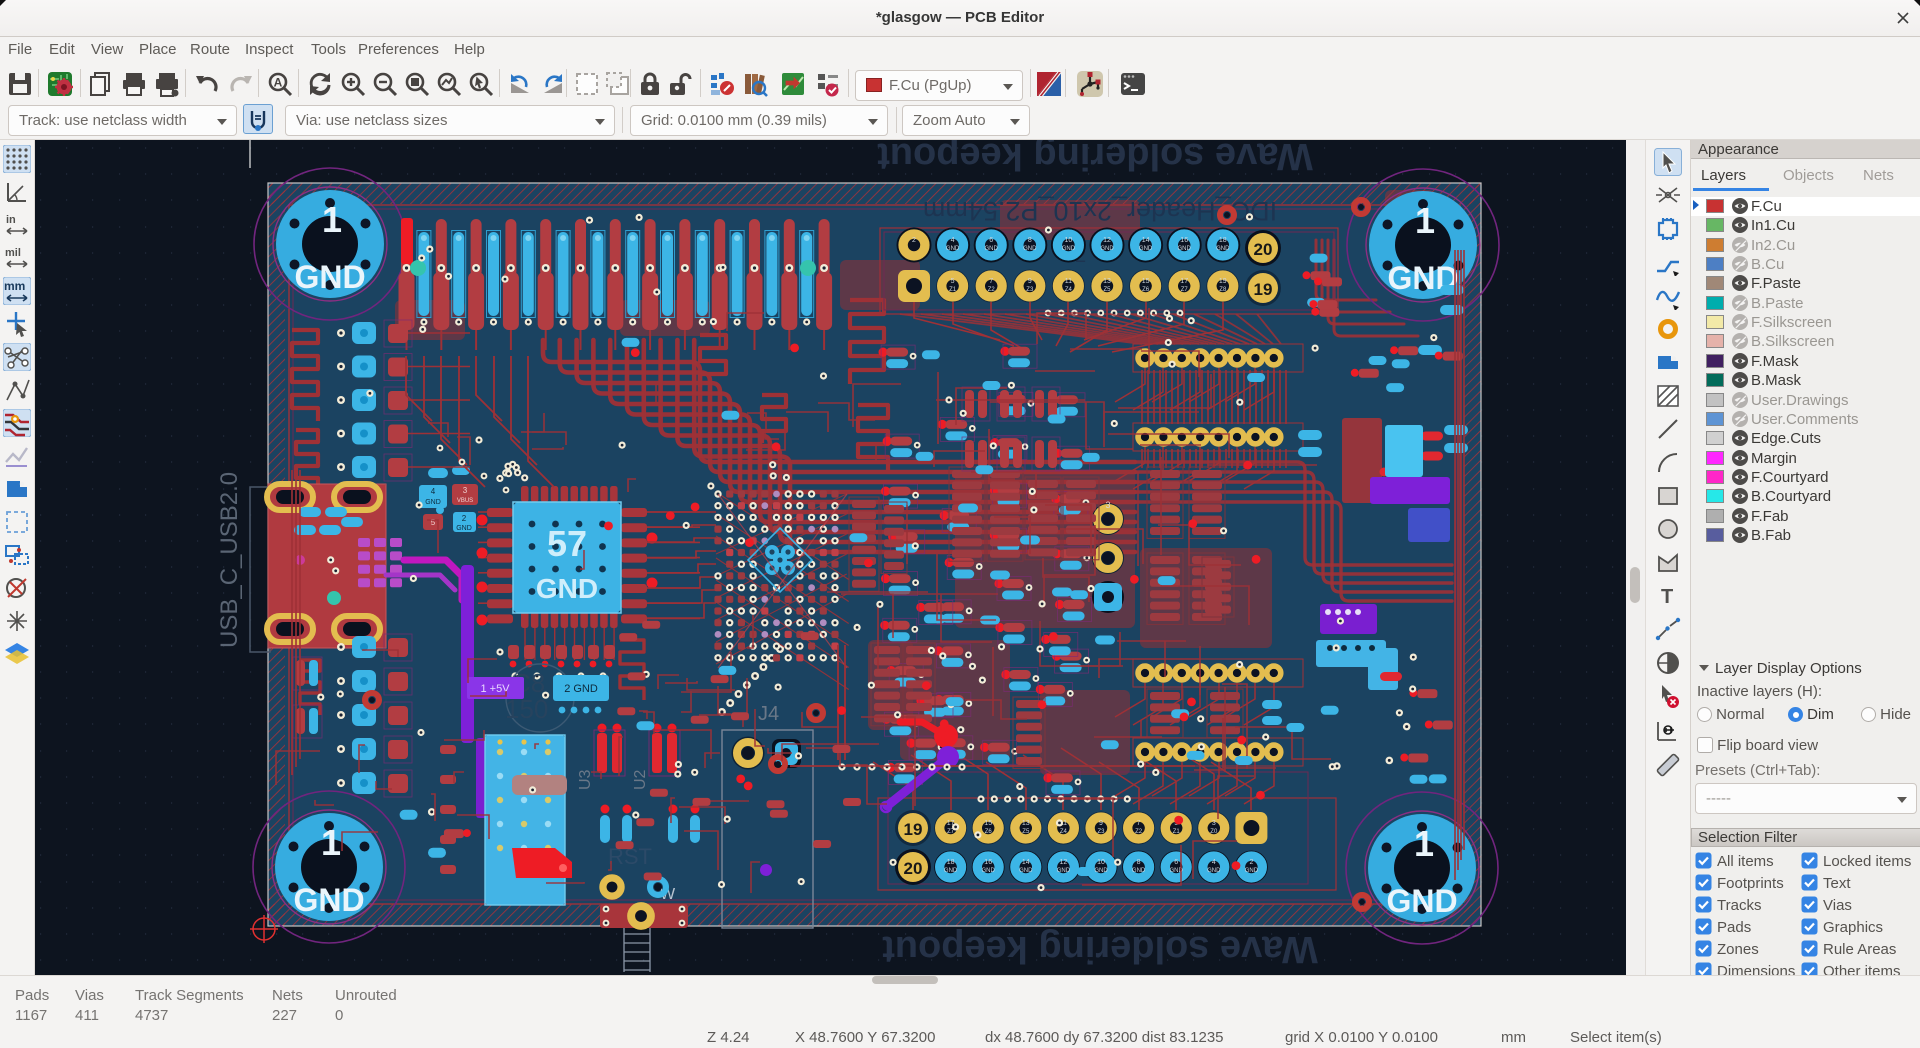 This screenshot has width=1920, height=1048. What do you see at coordinates (1667, 597) in the screenshot?
I see `svg-text: T` at bounding box center [1667, 597].